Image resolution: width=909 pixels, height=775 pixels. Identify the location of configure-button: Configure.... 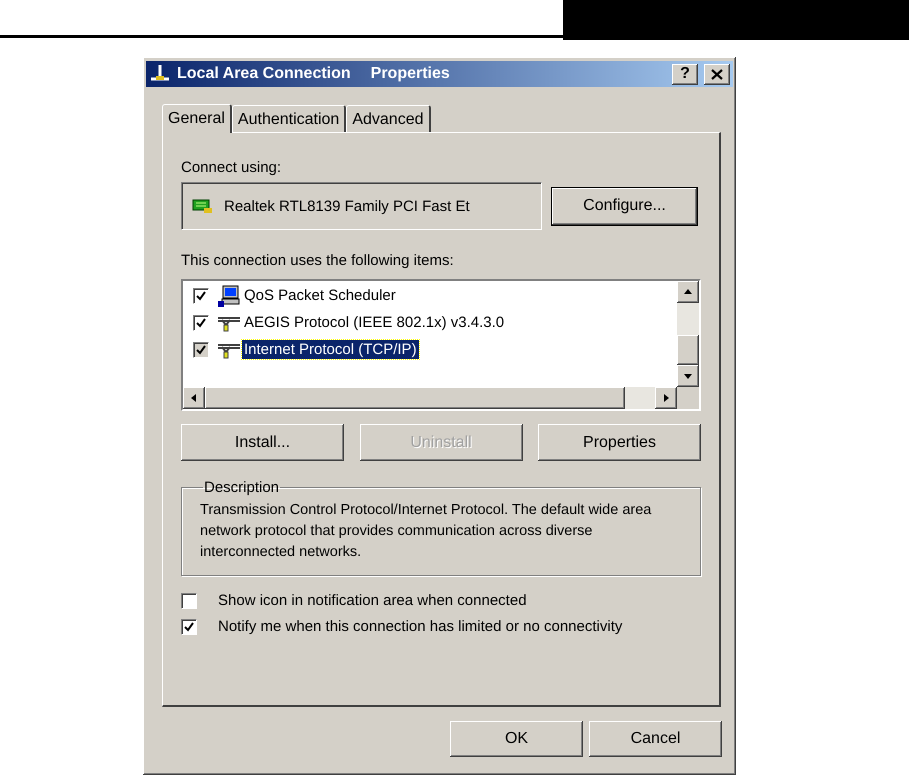
(624, 206).